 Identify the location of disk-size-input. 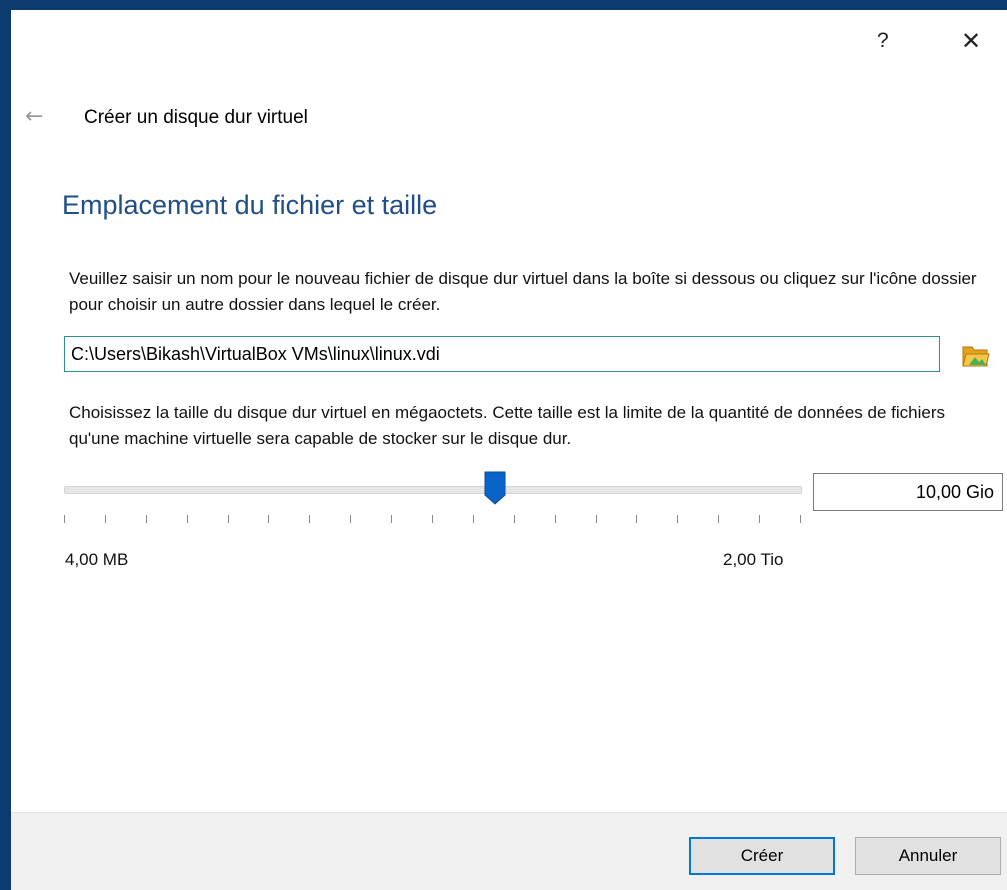
(908, 492).